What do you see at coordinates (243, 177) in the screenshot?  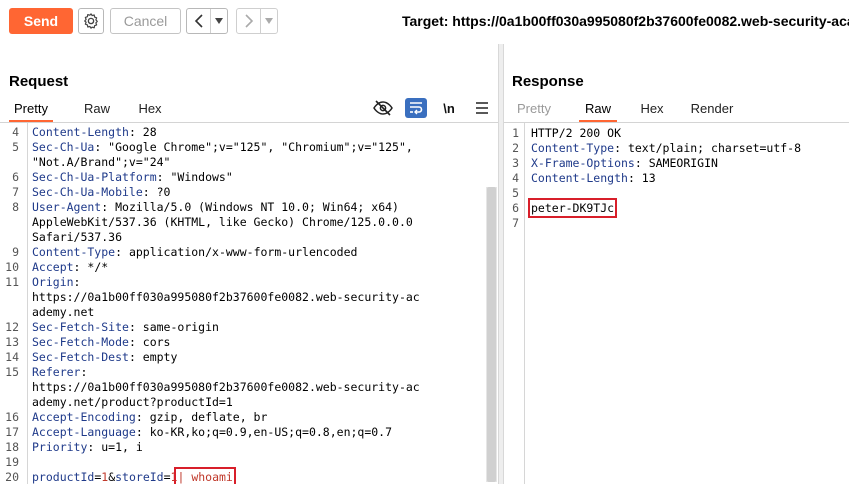 I see `request-line: 6 Sec-Ch-Ua-Platform: "Windows"` at bounding box center [243, 177].